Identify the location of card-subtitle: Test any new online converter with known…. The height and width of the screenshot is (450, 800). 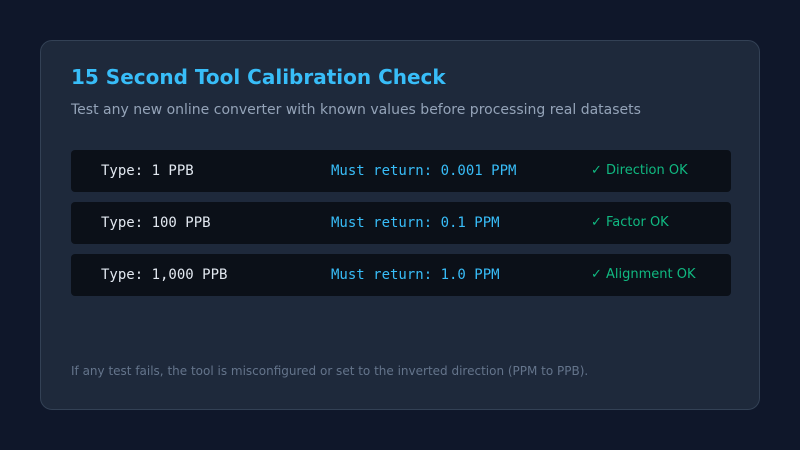
(356, 110).